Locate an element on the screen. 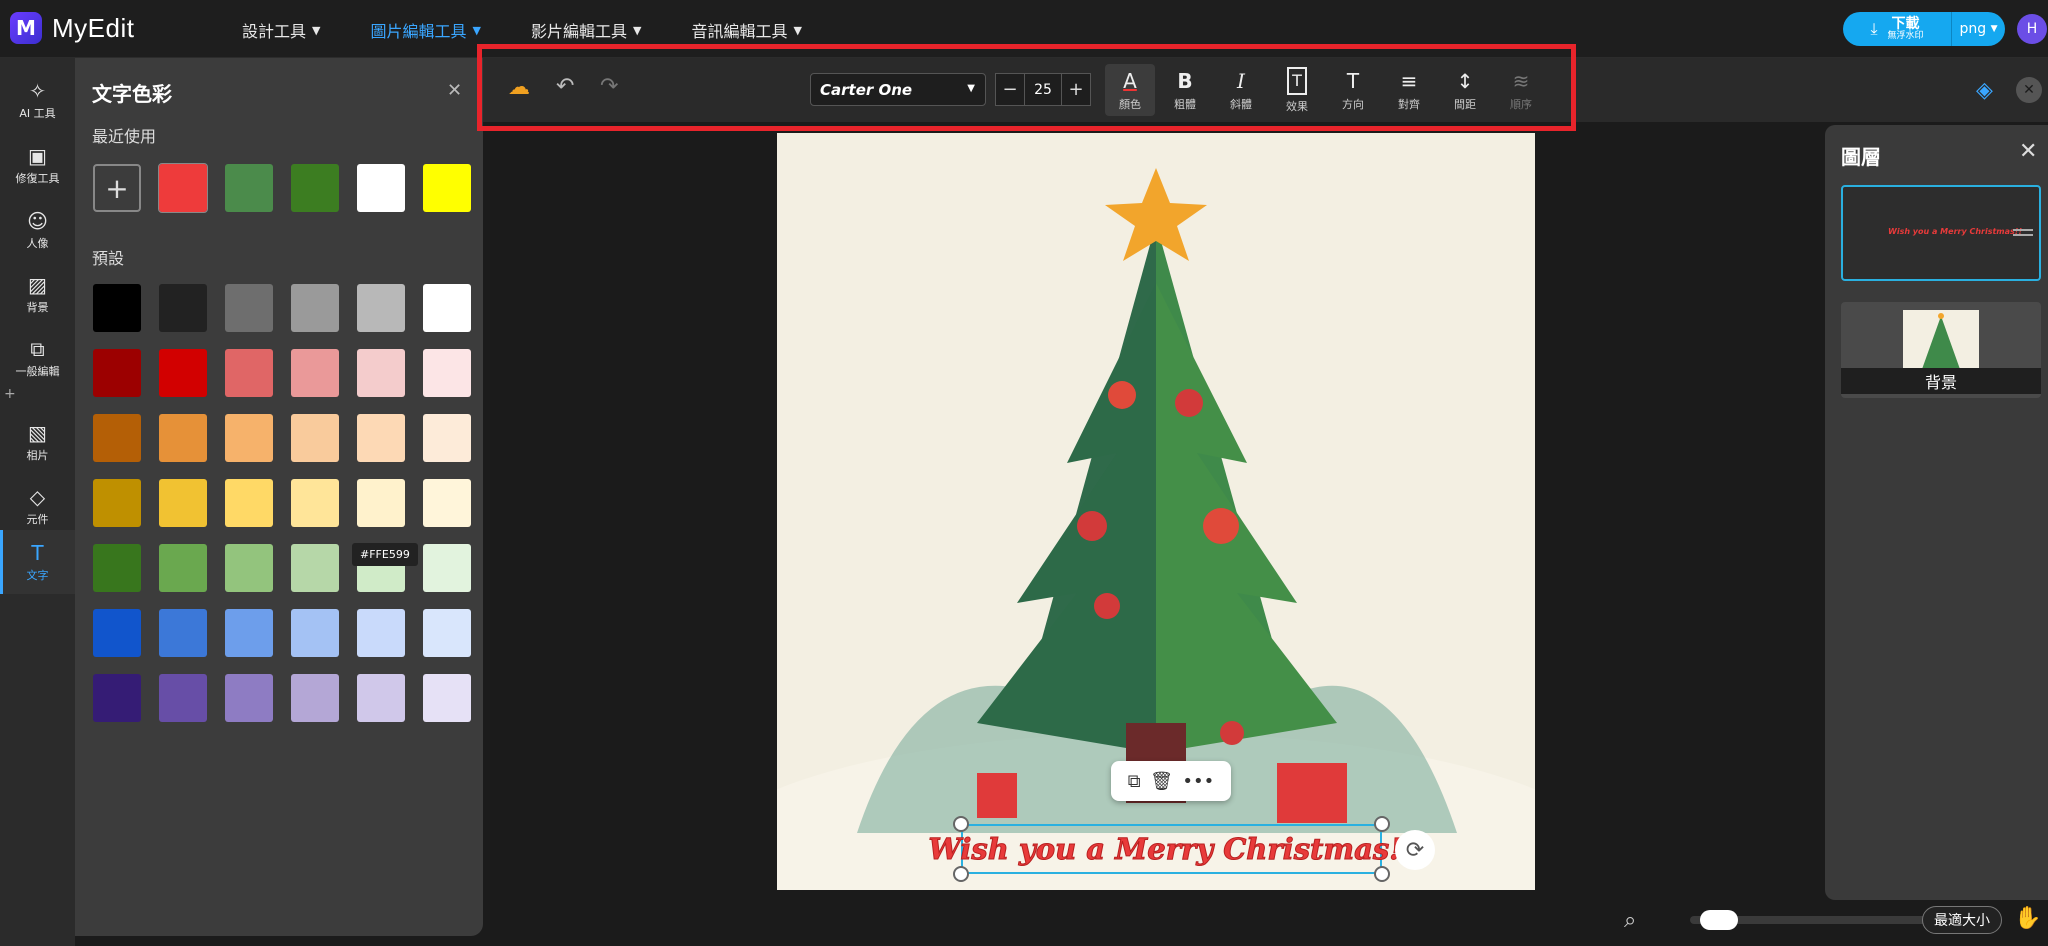 The width and height of the screenshot is (2048, 946). rail-photo: ▧ 相片 is located at coordinates (37, 442).